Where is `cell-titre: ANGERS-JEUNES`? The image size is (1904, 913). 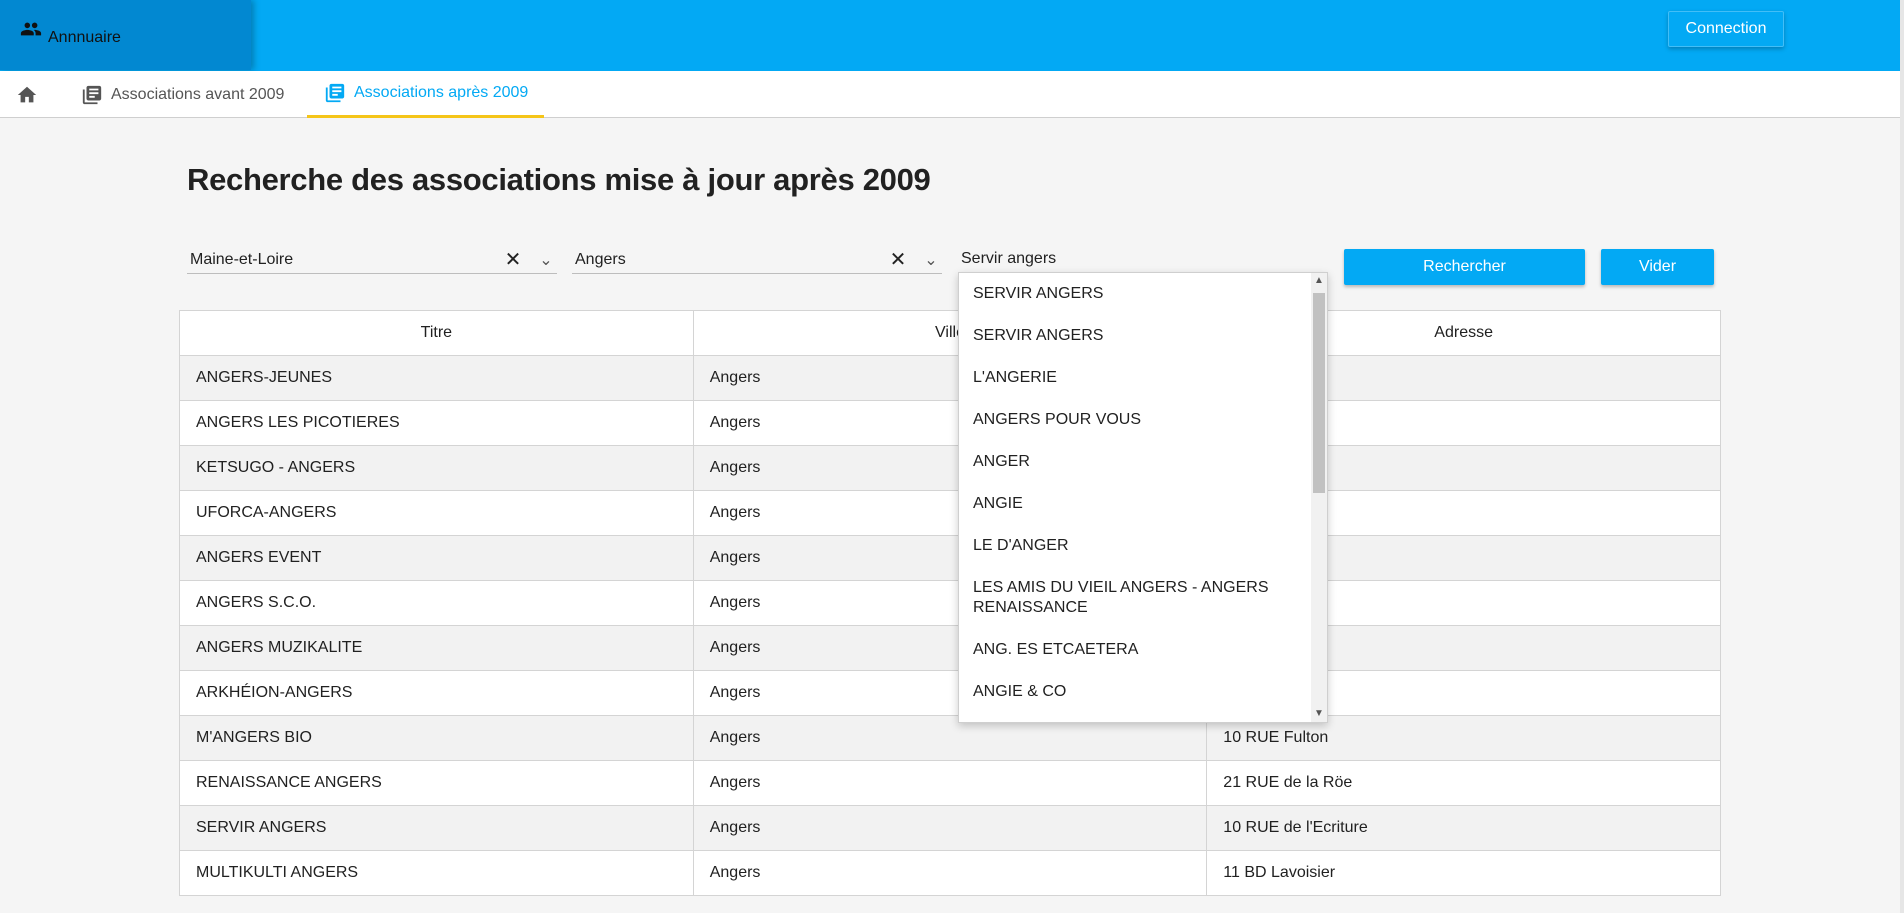 cell-titre: ANGERS-JEUNES is located at coordinates (436, 378).